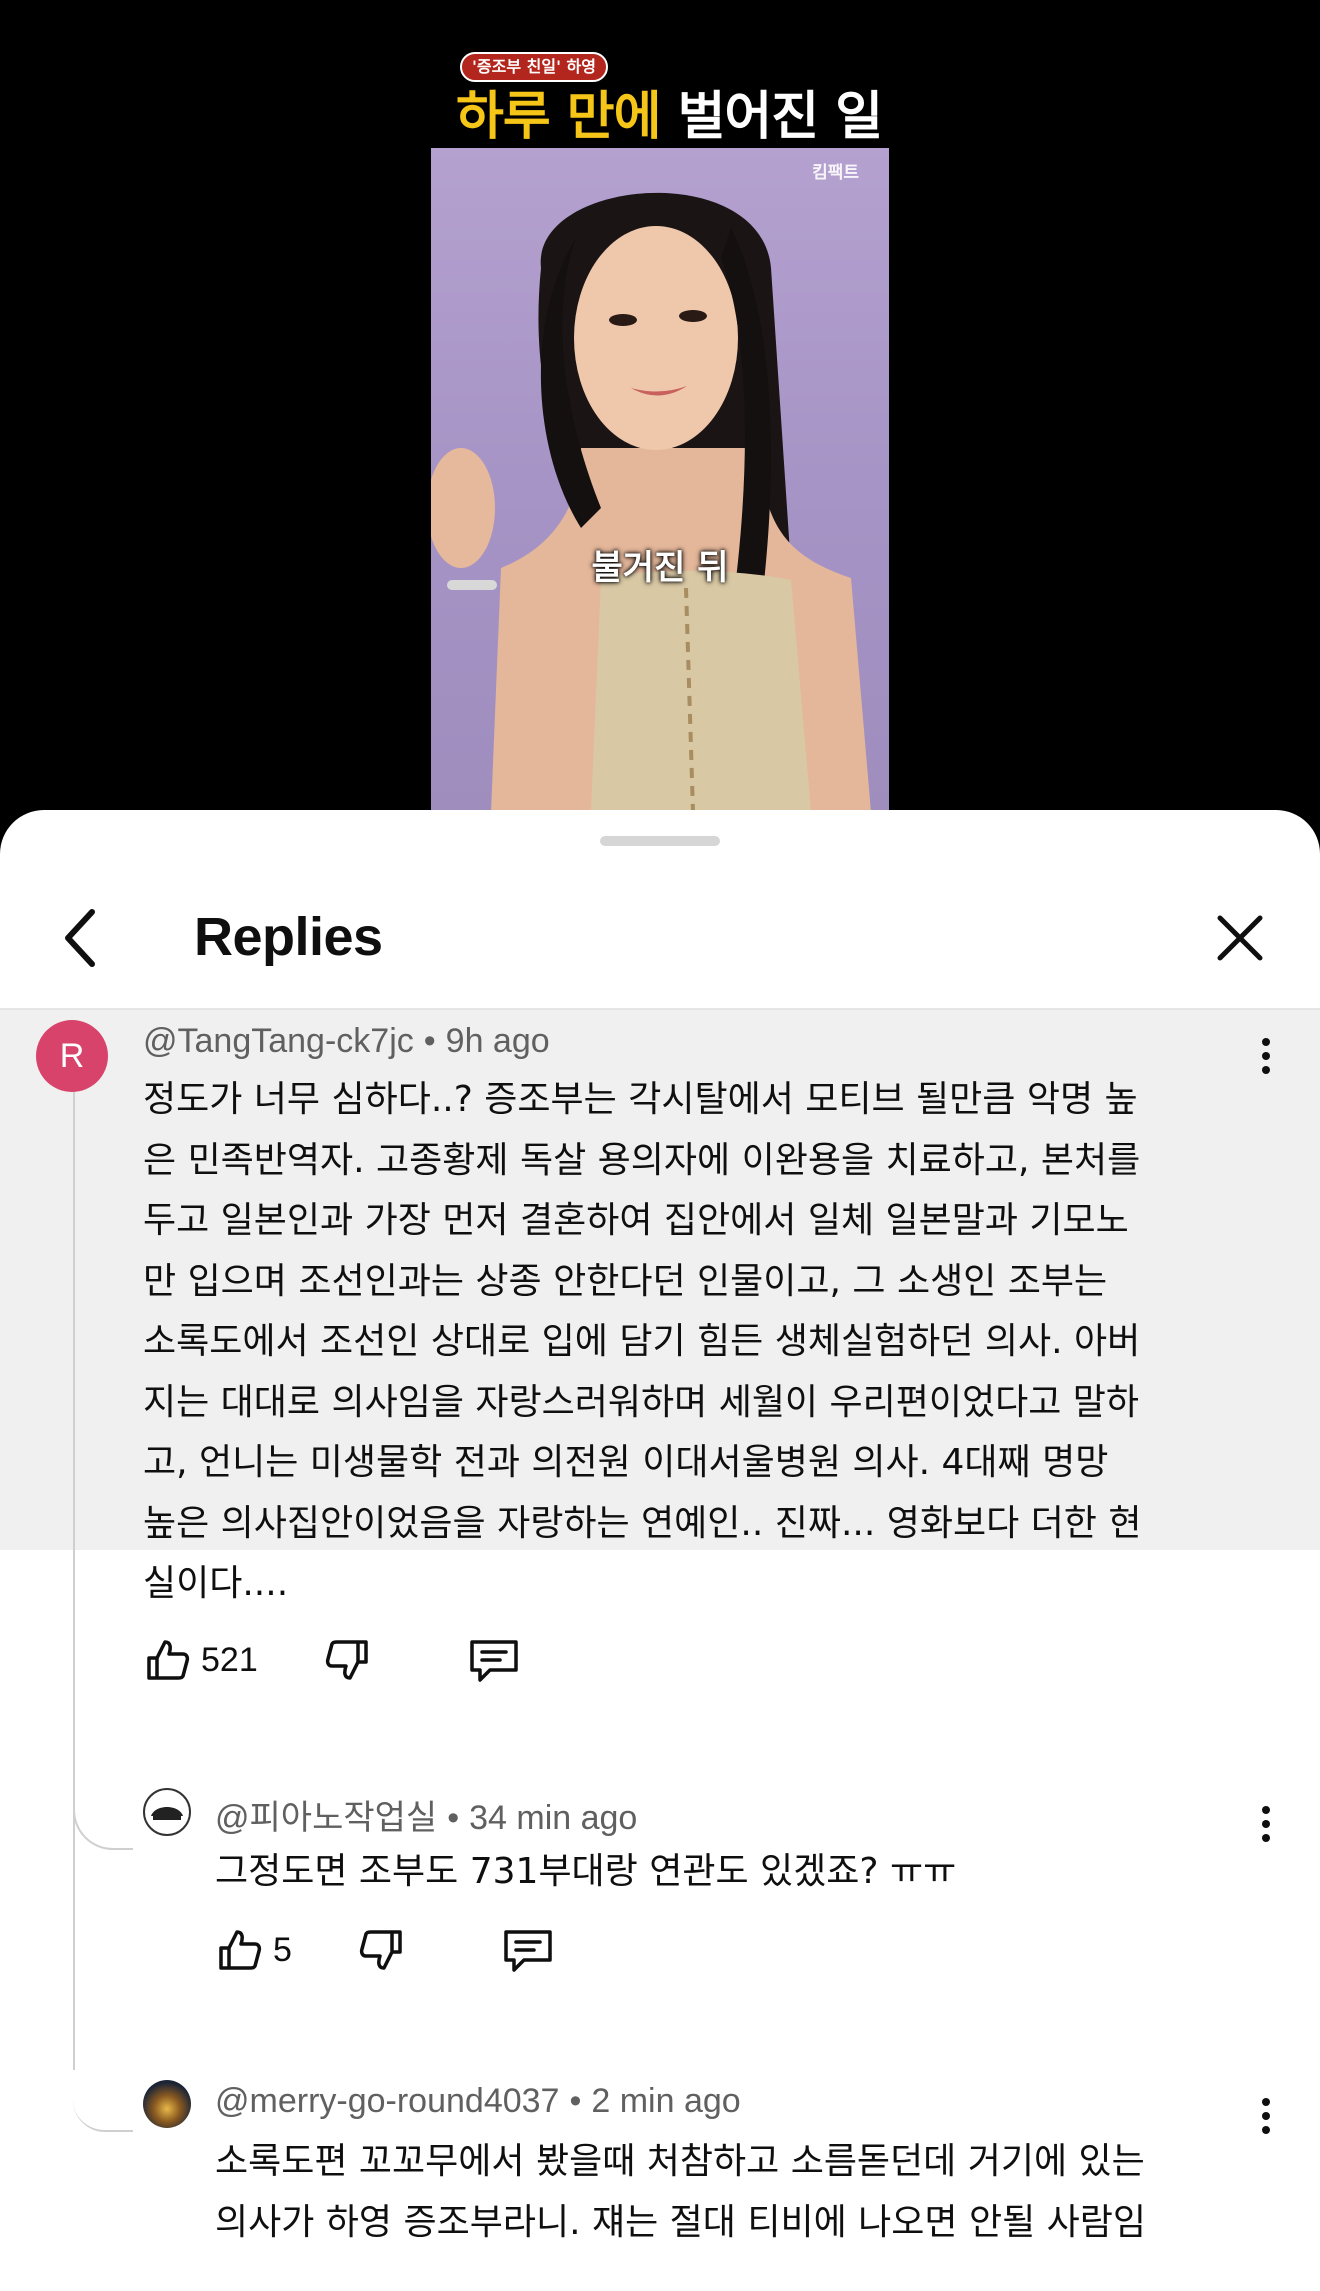  What do you see at coordinates (625, 1281) in the screenshot?
I see `comment-line: 만 입으며 조선인과는 상종 안한다던 인물이고, 그 소생인 조부는` at bounding box center [625, 1281].